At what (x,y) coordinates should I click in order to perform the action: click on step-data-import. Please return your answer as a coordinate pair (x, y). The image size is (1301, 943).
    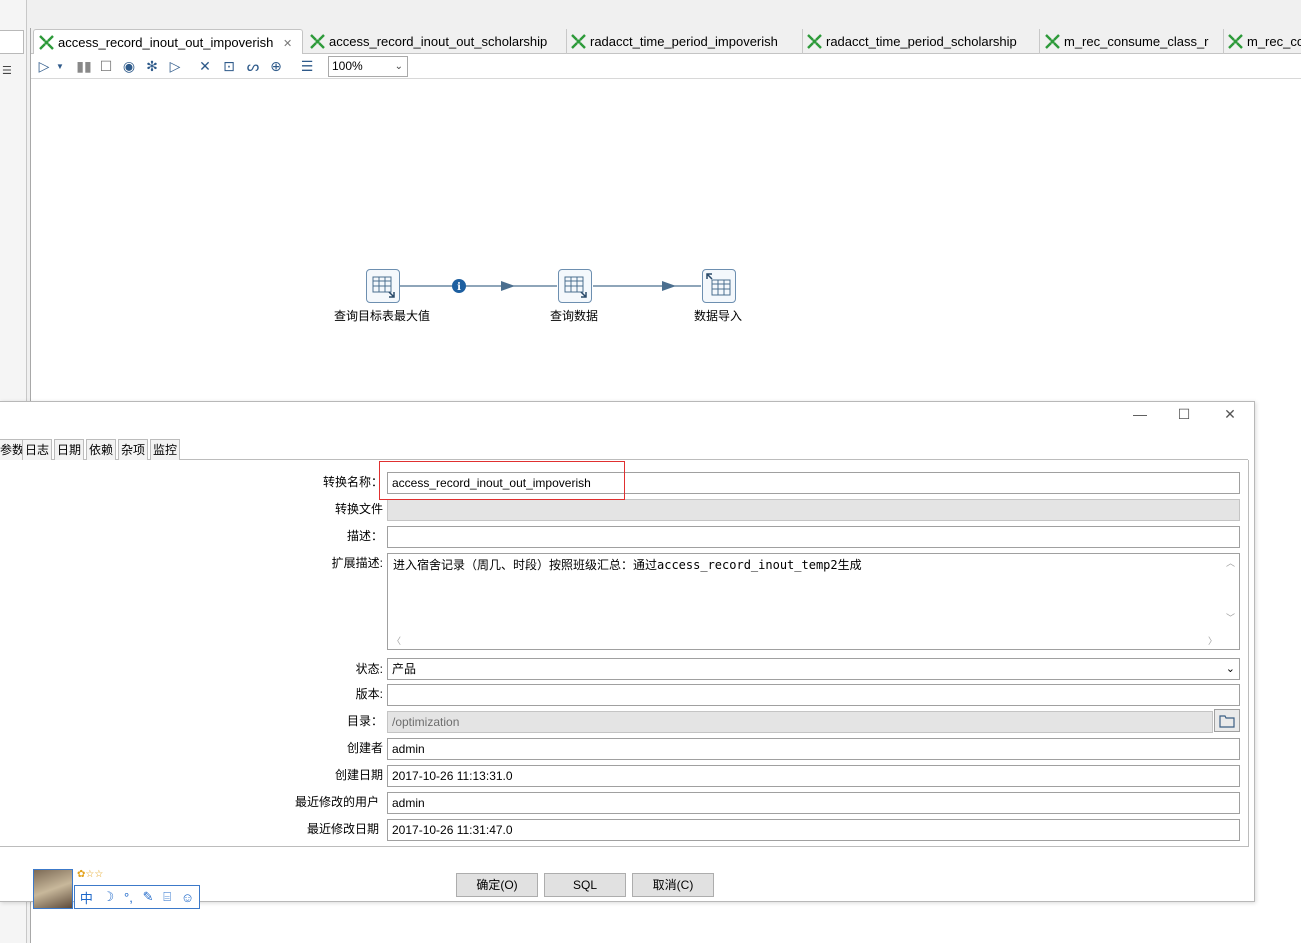
    Looking at the image, I should click on (719, 286).